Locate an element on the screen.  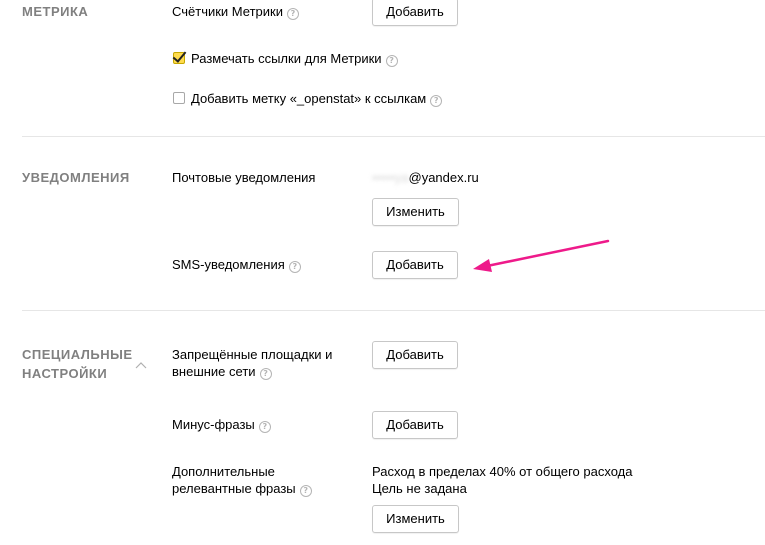
email-value: •••••ya@yandex.ru is located at coordinates (425, 177).